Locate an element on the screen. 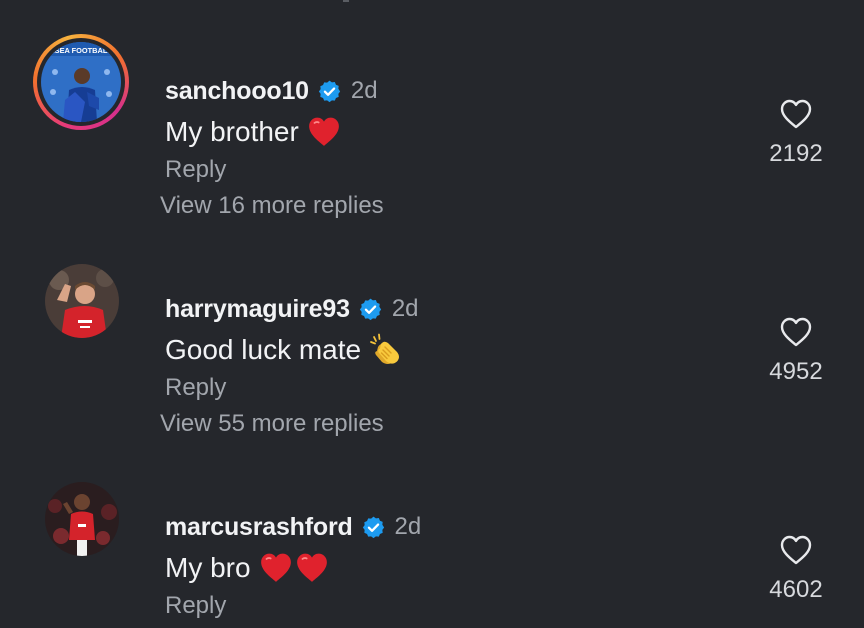  like-area: 4602 is located at coordinates (796, 569).